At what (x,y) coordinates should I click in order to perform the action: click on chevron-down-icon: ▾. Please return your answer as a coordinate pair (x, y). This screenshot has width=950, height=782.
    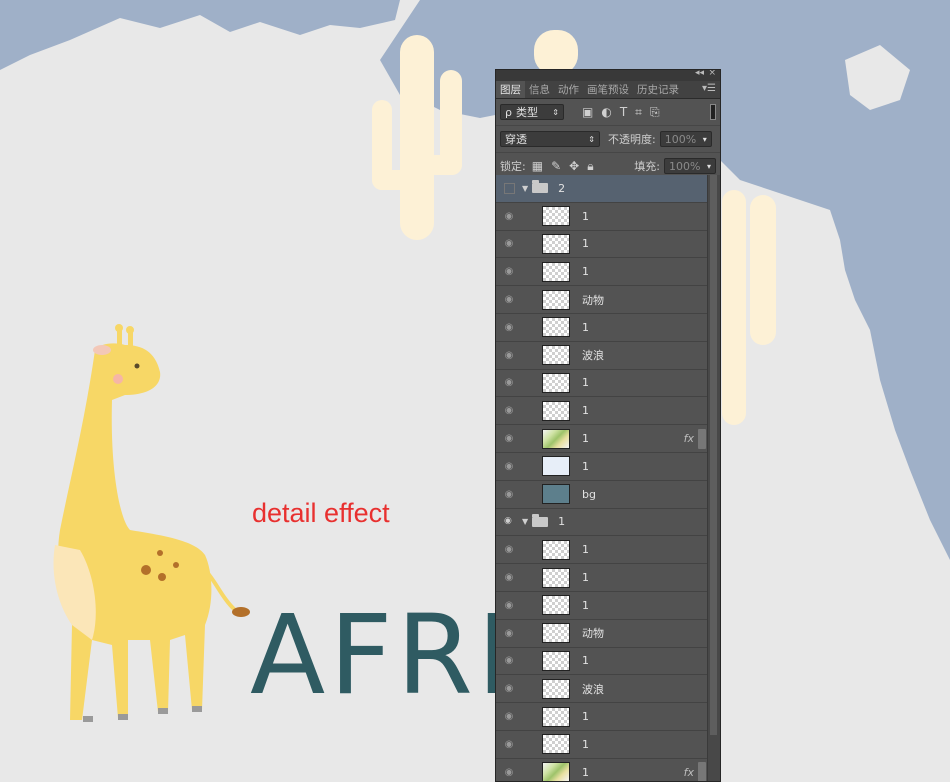
    Looking at the image, I should click on (704, 139).